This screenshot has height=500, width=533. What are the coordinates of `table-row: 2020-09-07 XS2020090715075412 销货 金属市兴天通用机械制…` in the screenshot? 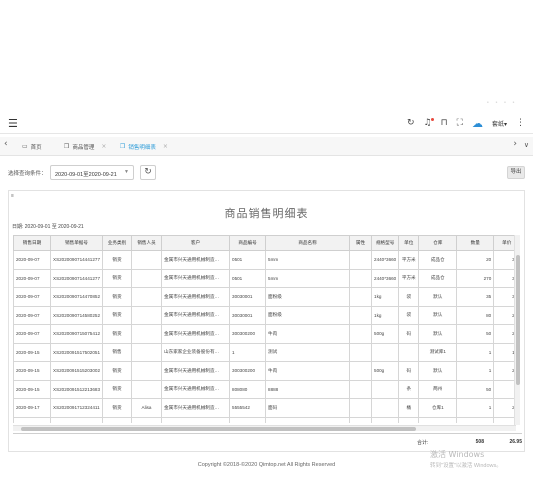 It's located at (267, 334).